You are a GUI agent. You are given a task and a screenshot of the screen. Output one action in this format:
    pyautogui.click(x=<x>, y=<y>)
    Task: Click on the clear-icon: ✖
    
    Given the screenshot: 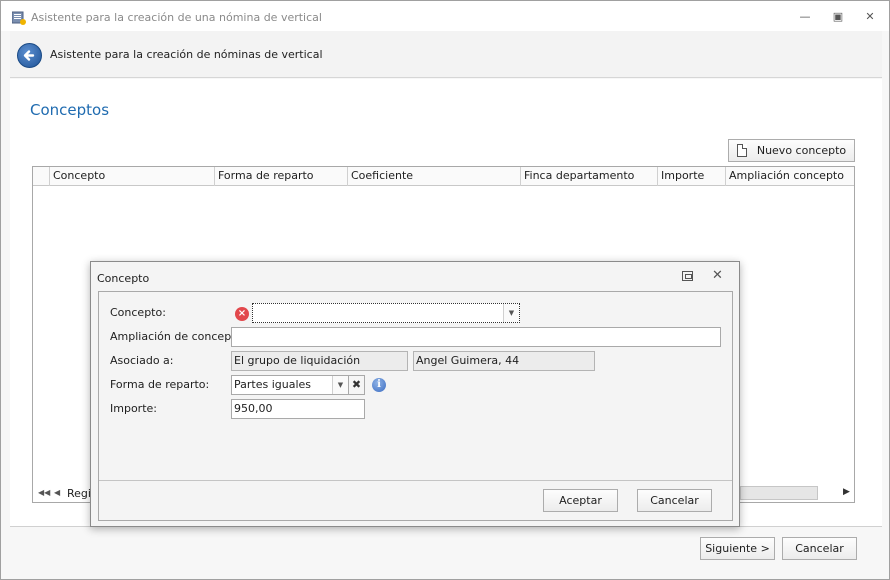 What is the action you would take?
    pyautogui.click(x=356, y=385)
    